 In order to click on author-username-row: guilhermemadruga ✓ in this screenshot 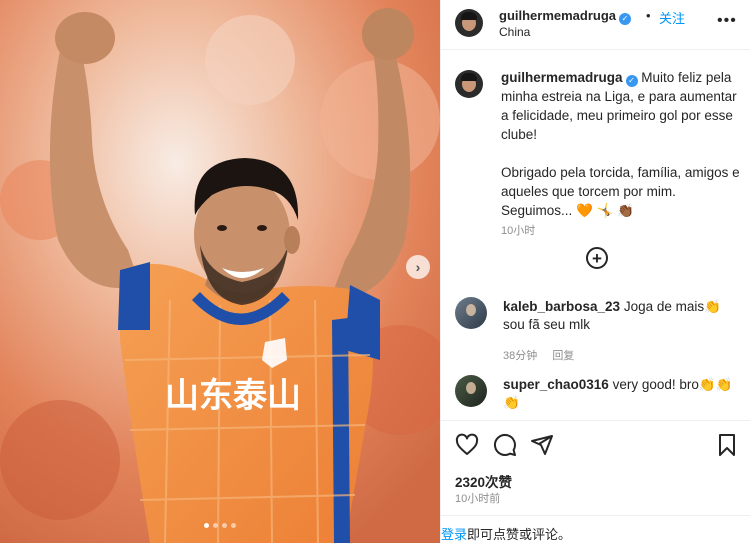, I will do `click(565, 16)`.